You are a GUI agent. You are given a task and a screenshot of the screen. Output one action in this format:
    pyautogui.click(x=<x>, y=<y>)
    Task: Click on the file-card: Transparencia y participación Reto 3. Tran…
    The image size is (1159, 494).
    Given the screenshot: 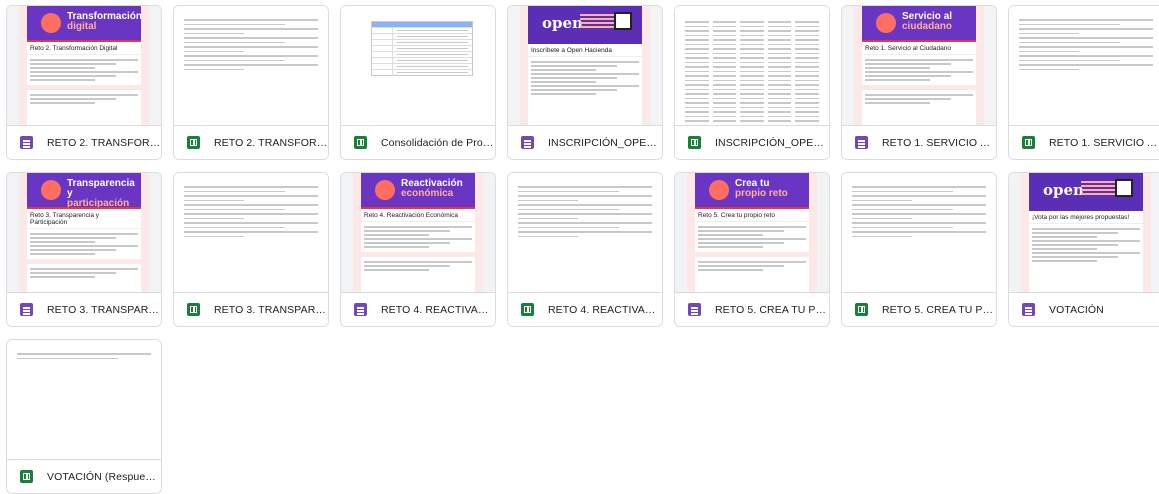 What is the action you would take?
    pyautogui.click(x=84, y=249)
    